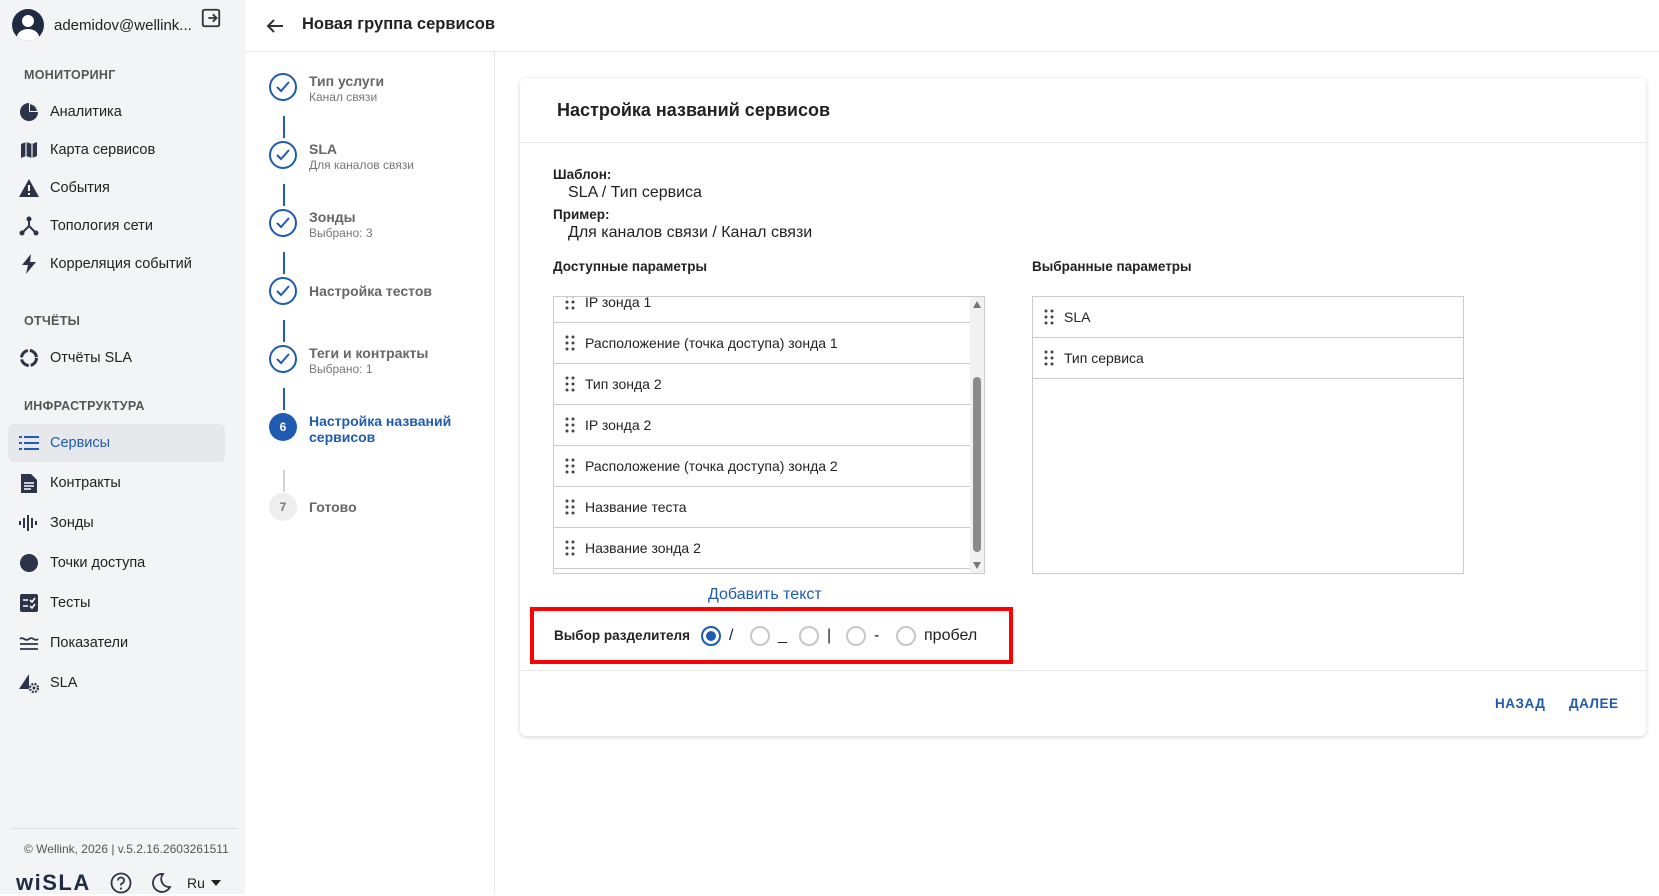  What do you see at coordinates (116, 643) in the screenshot?
I see `sidebar-item-metrics: Показатели` at bounding box center [116, 643].